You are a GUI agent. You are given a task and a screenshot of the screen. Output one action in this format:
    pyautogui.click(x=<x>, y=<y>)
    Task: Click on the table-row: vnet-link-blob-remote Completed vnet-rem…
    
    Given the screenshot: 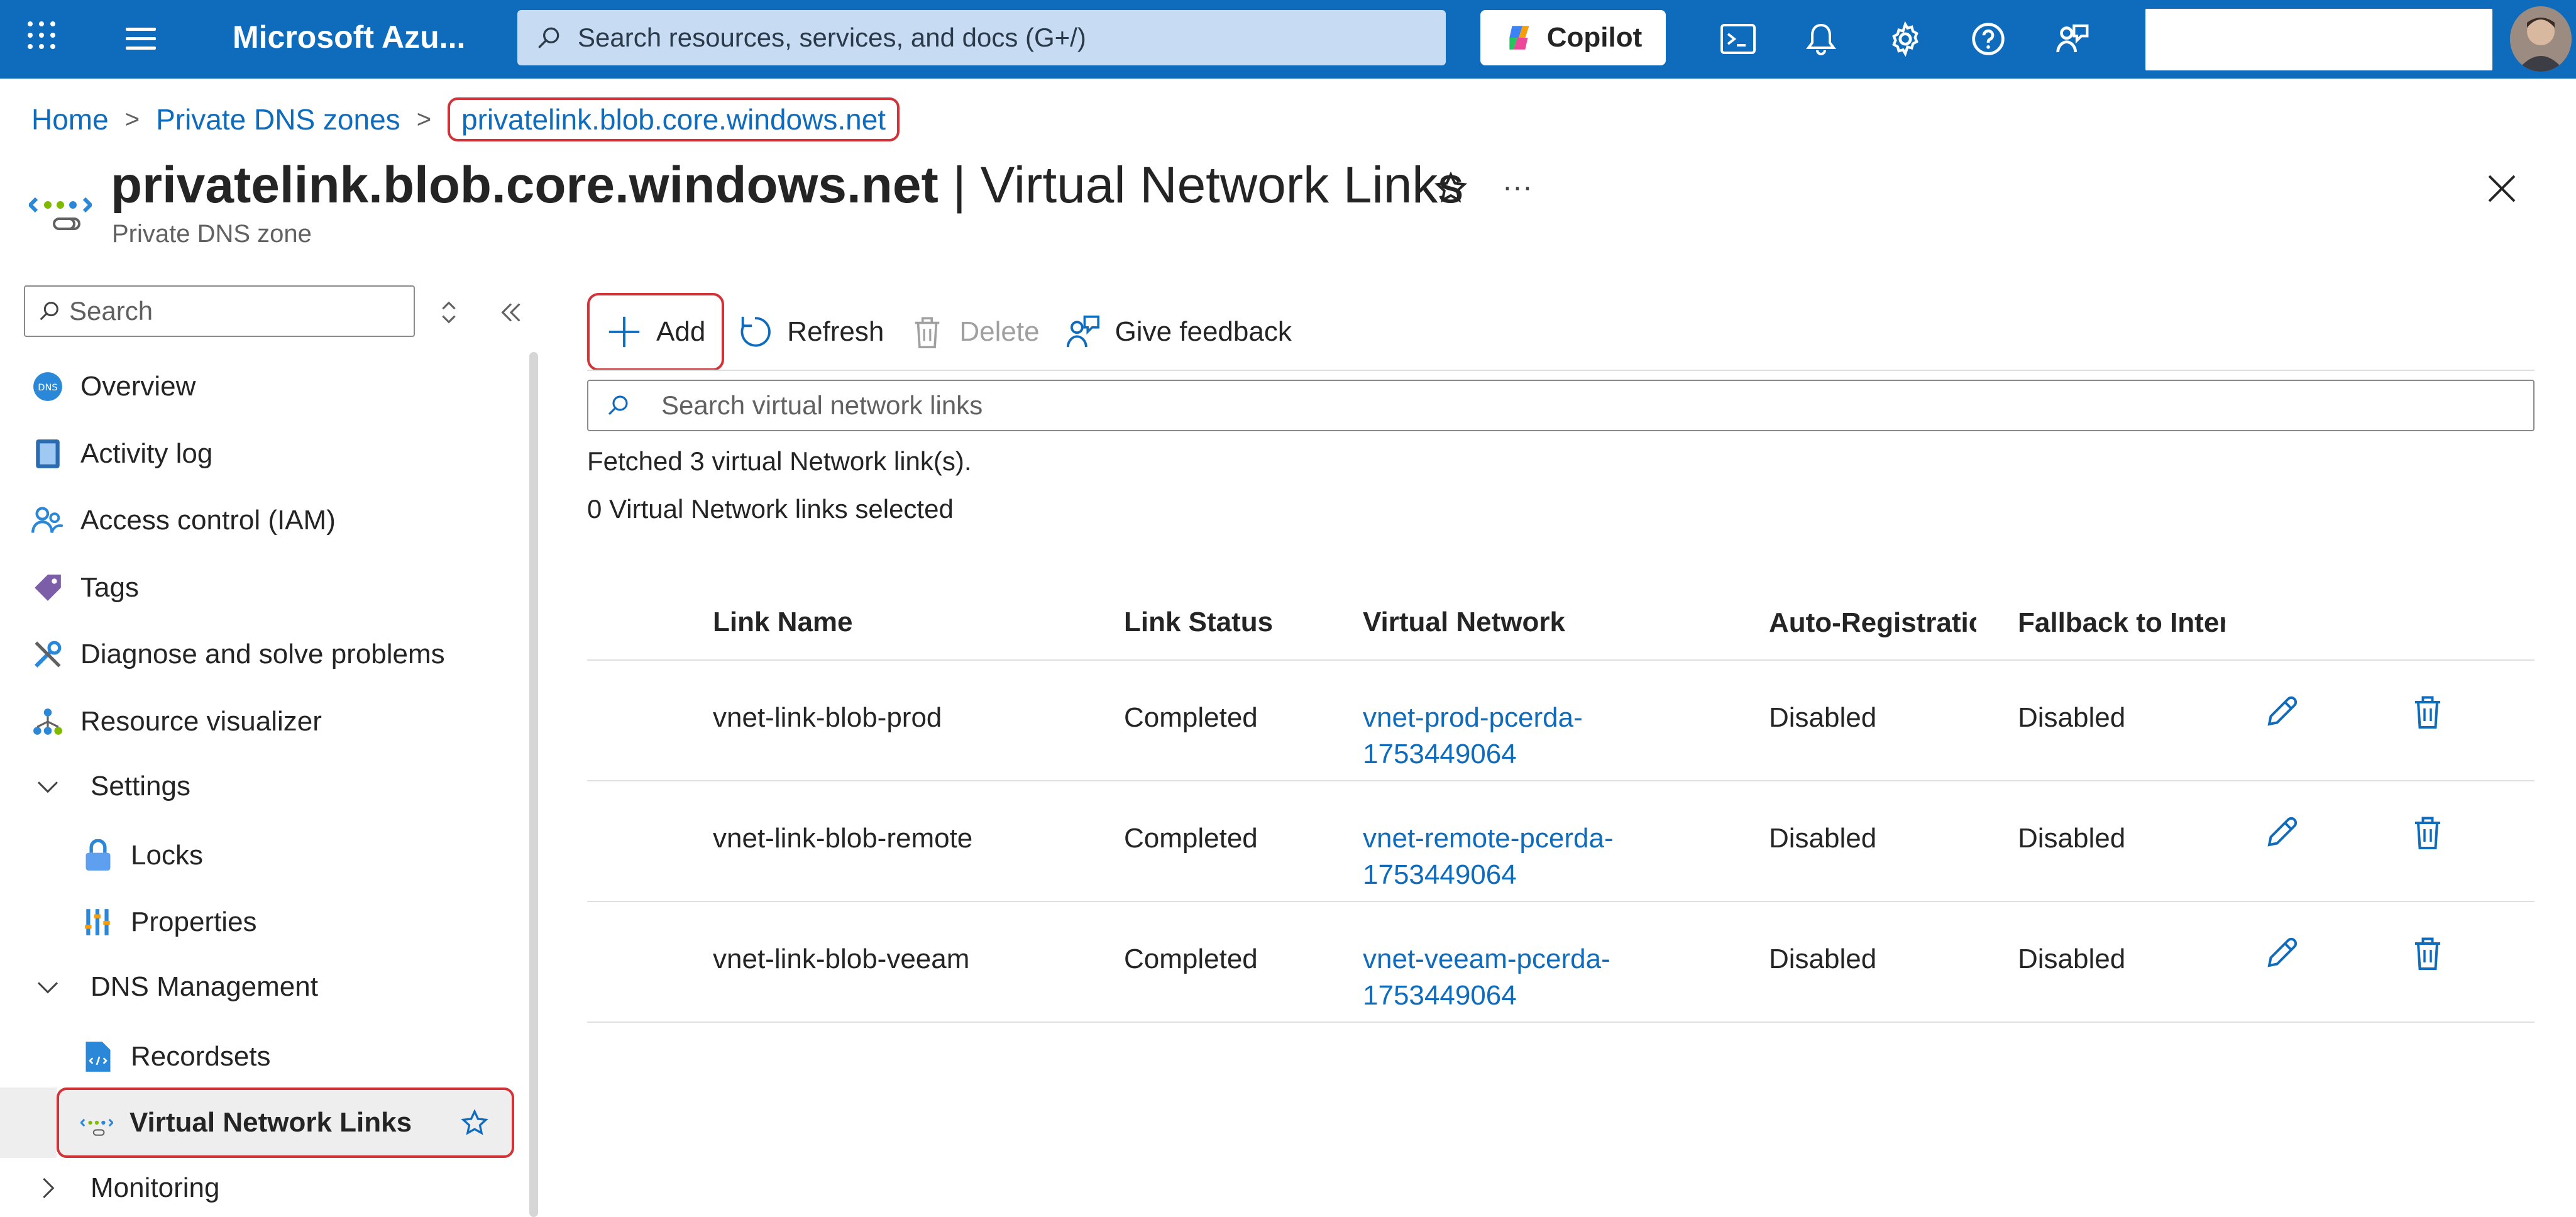 What is the action you would take?
    pyautogui.click(x=1561, y=841)
    